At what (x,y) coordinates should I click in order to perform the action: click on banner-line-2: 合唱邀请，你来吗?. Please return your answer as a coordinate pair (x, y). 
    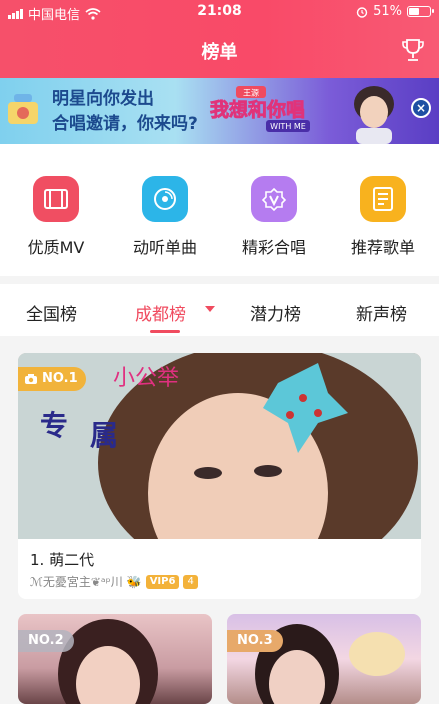
    Looking at the image, I should click on (125, 124).